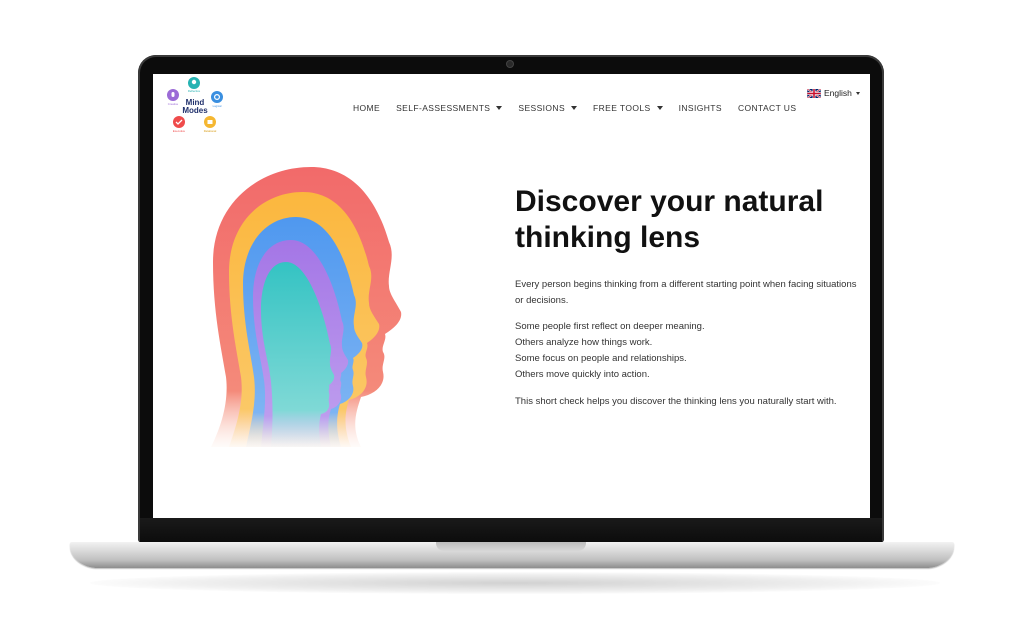 This screenshot has width=1024, height=640. What do you see at coordinates (443, 108) in the screenshot?
I see `nav-item-label: SELF-ASSESSMENTS` at bounding box center [443, 108].